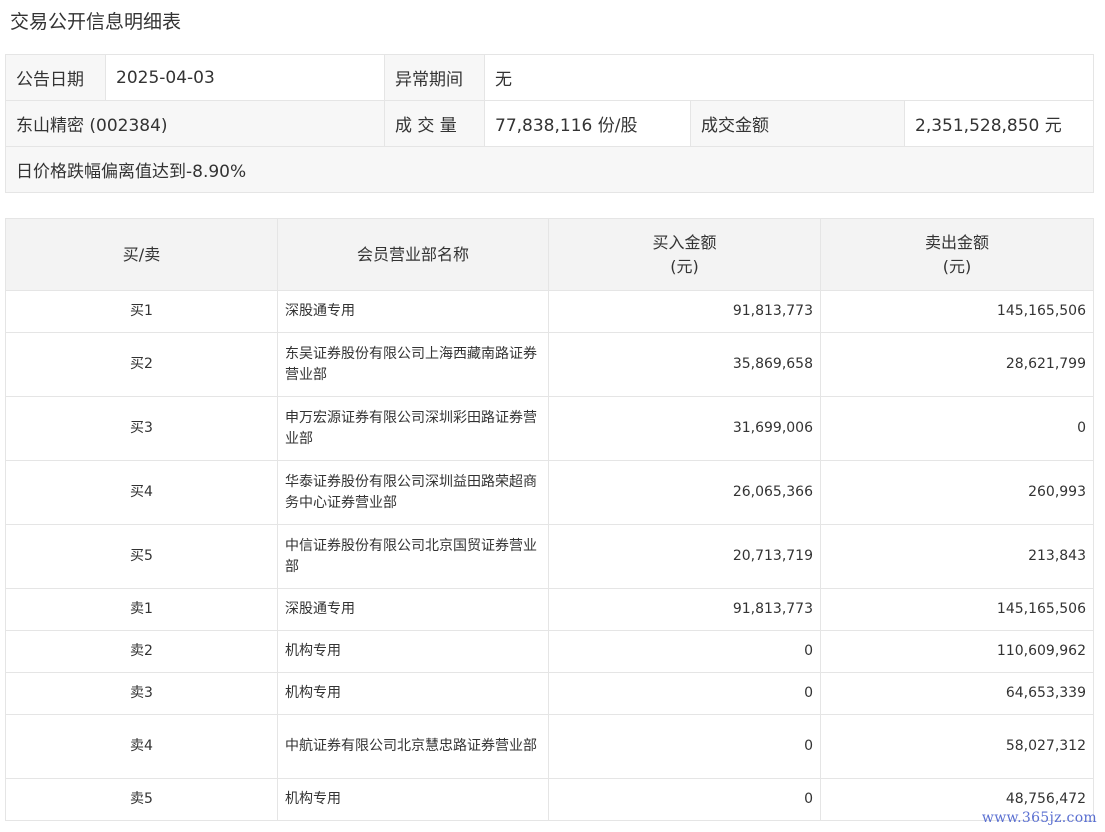  I want to click on abnormal-period-value: 无, so click(789, 77).